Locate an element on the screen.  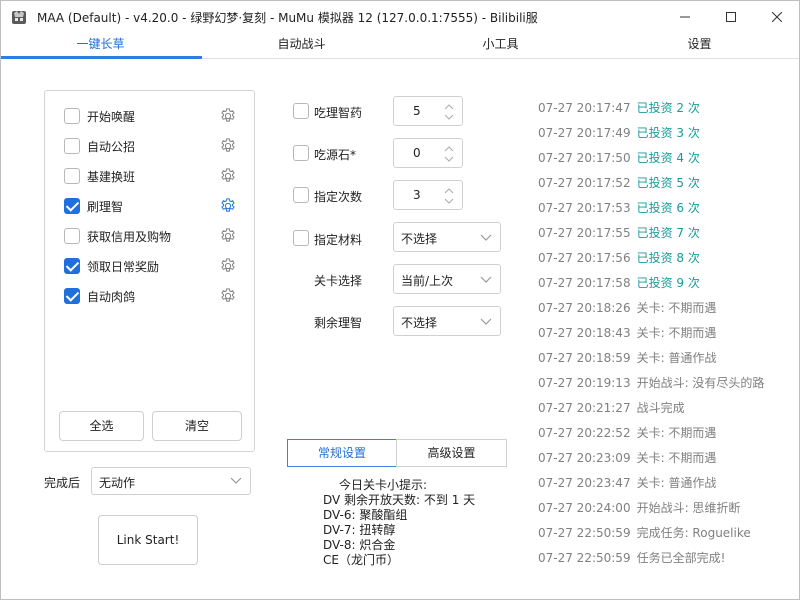
tip-line: DV-6: 聚酸酯组 is located at coordinates (365, 515).